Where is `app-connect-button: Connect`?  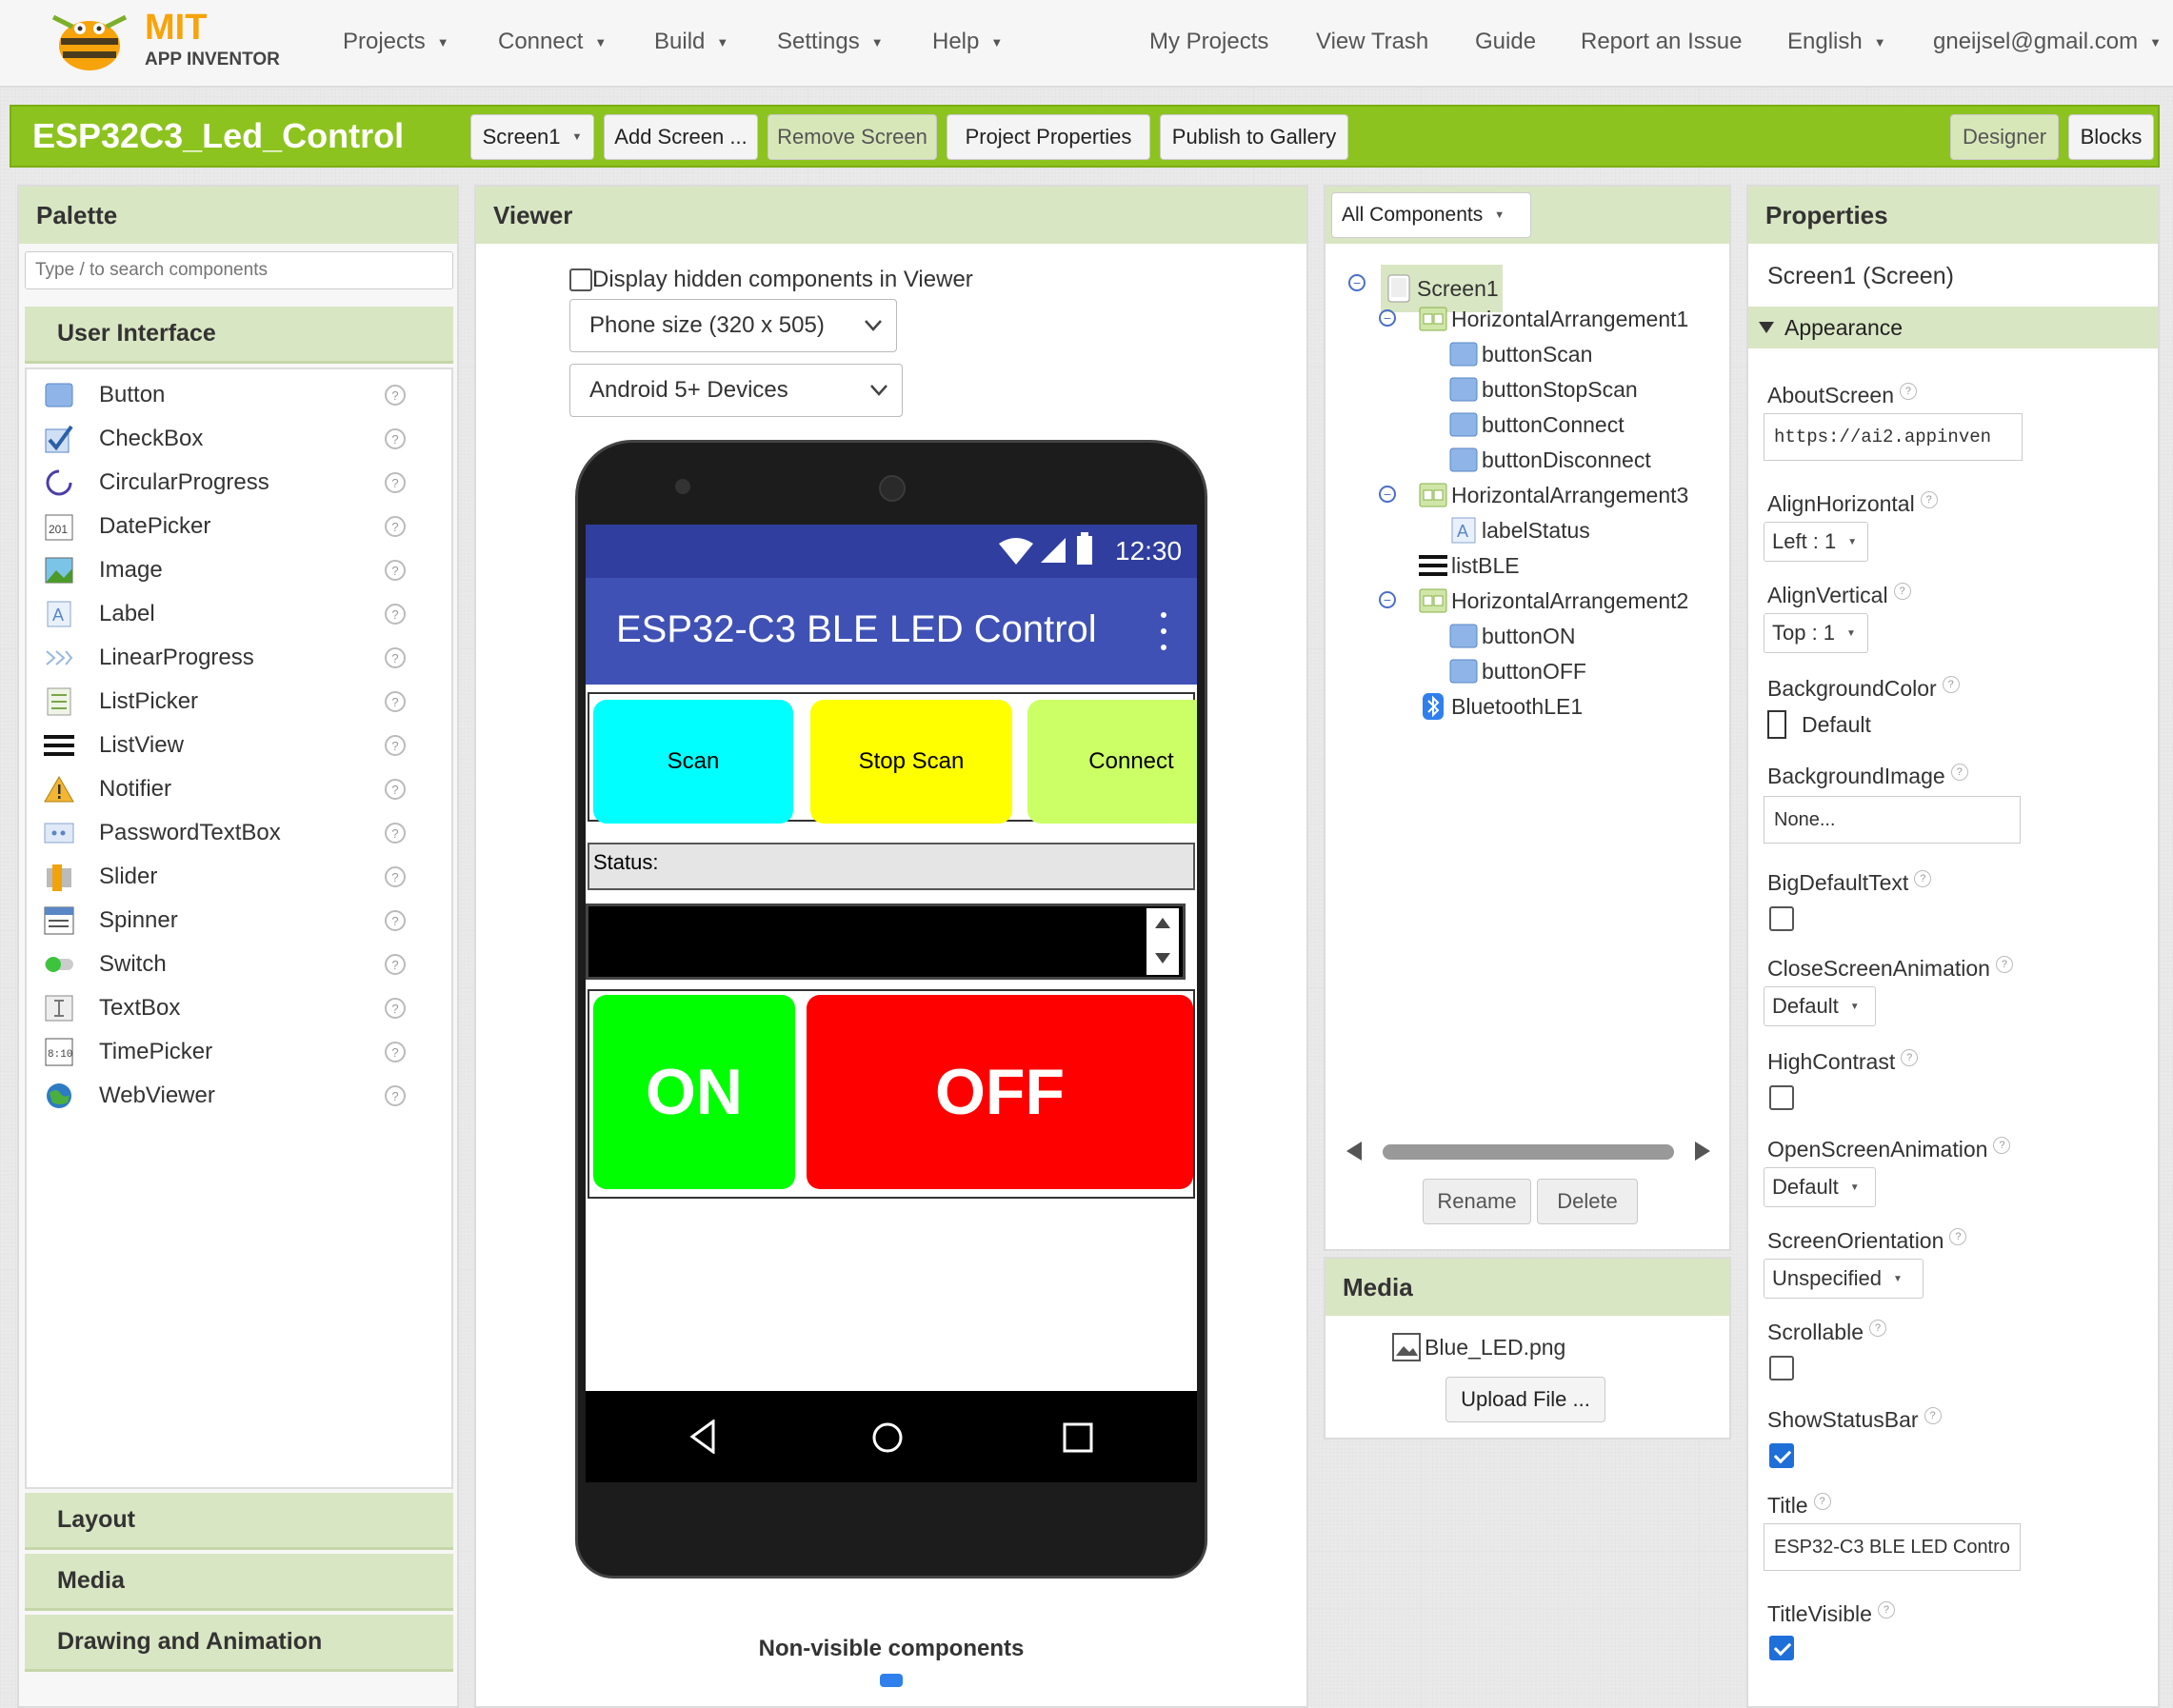
app-connect-button: Connect is located at coordinates (1112, 762).